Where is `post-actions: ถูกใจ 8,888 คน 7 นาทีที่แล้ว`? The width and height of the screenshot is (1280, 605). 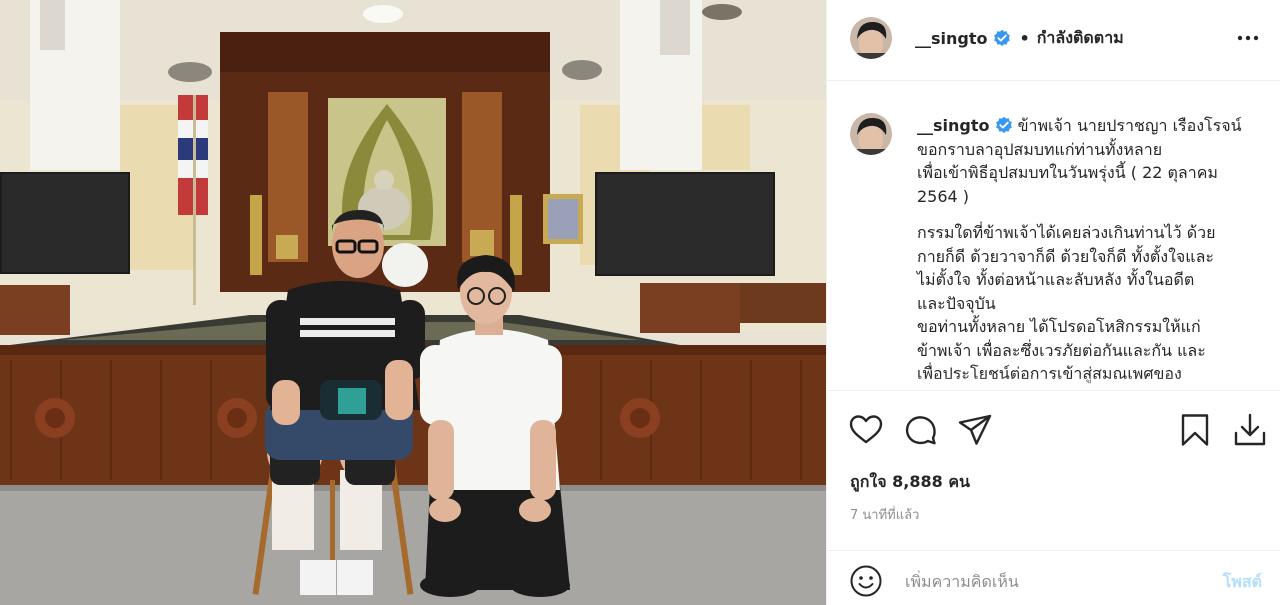 post-actions: ถูกใจ 8,888 คน 7 นาทีที่แล้ว is located at coordinates (1053, 470).